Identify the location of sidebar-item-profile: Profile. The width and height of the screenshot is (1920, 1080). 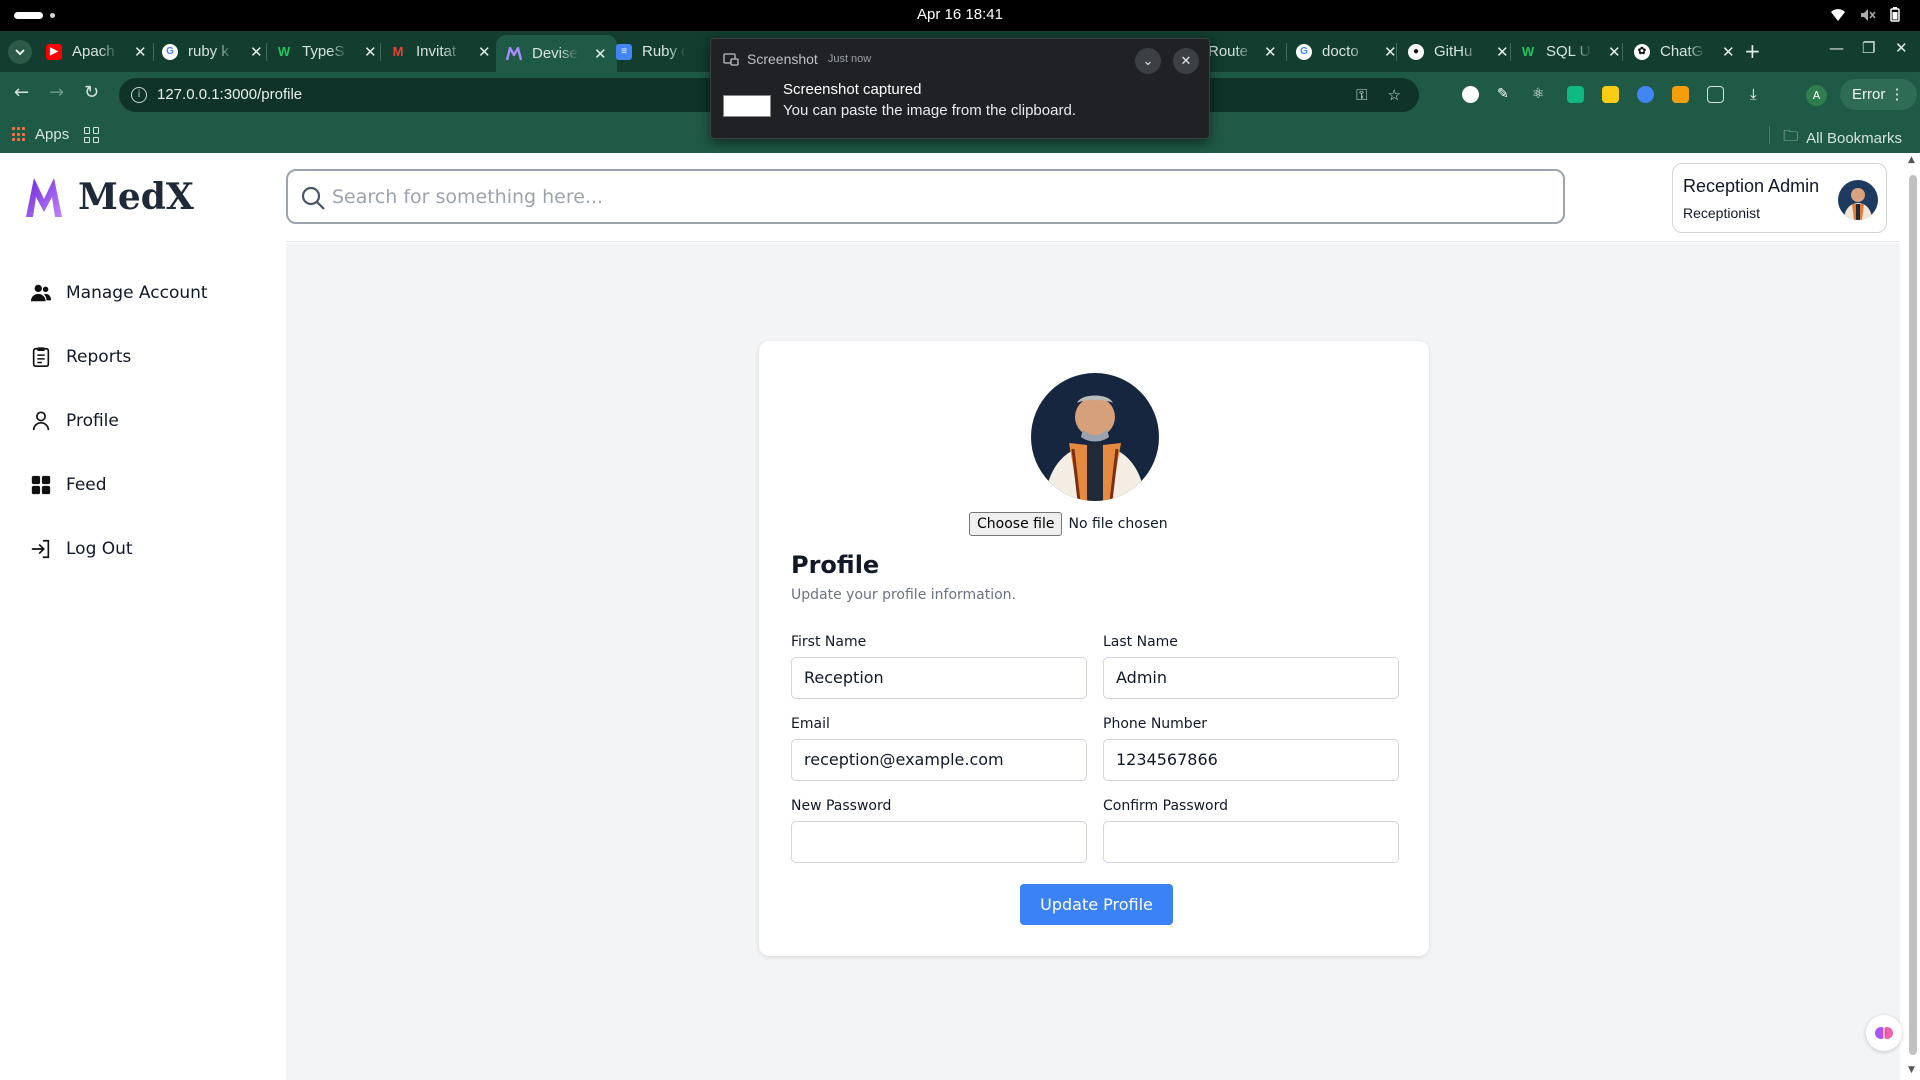
(119, 421).